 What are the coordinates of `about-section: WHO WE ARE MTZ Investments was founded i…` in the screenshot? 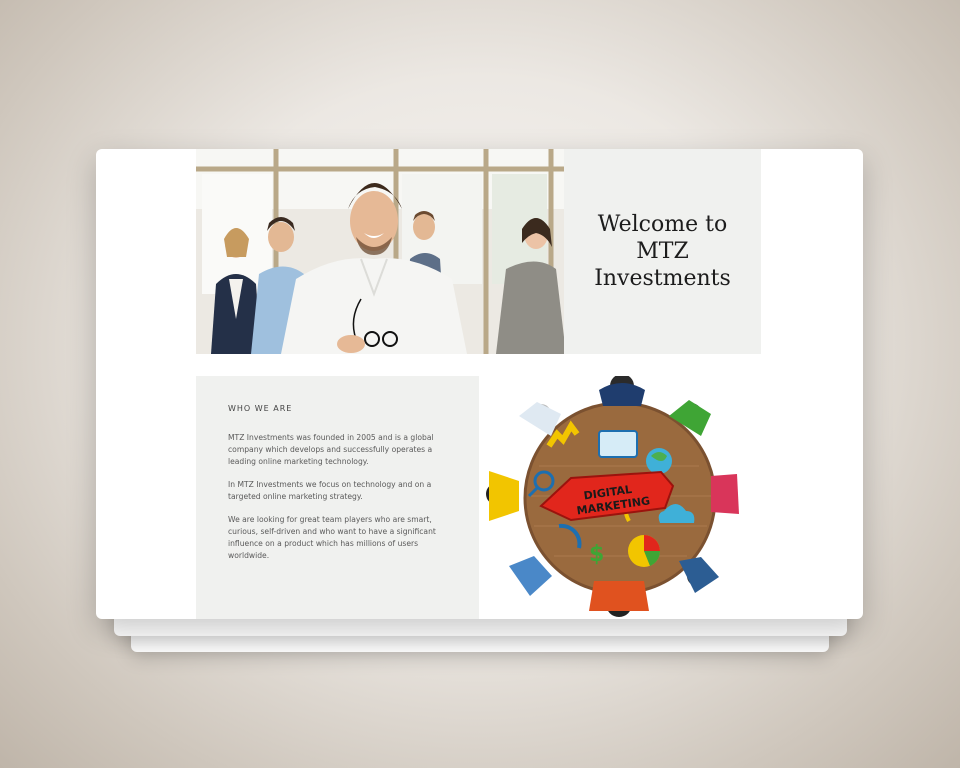 It's located at (337, 497).